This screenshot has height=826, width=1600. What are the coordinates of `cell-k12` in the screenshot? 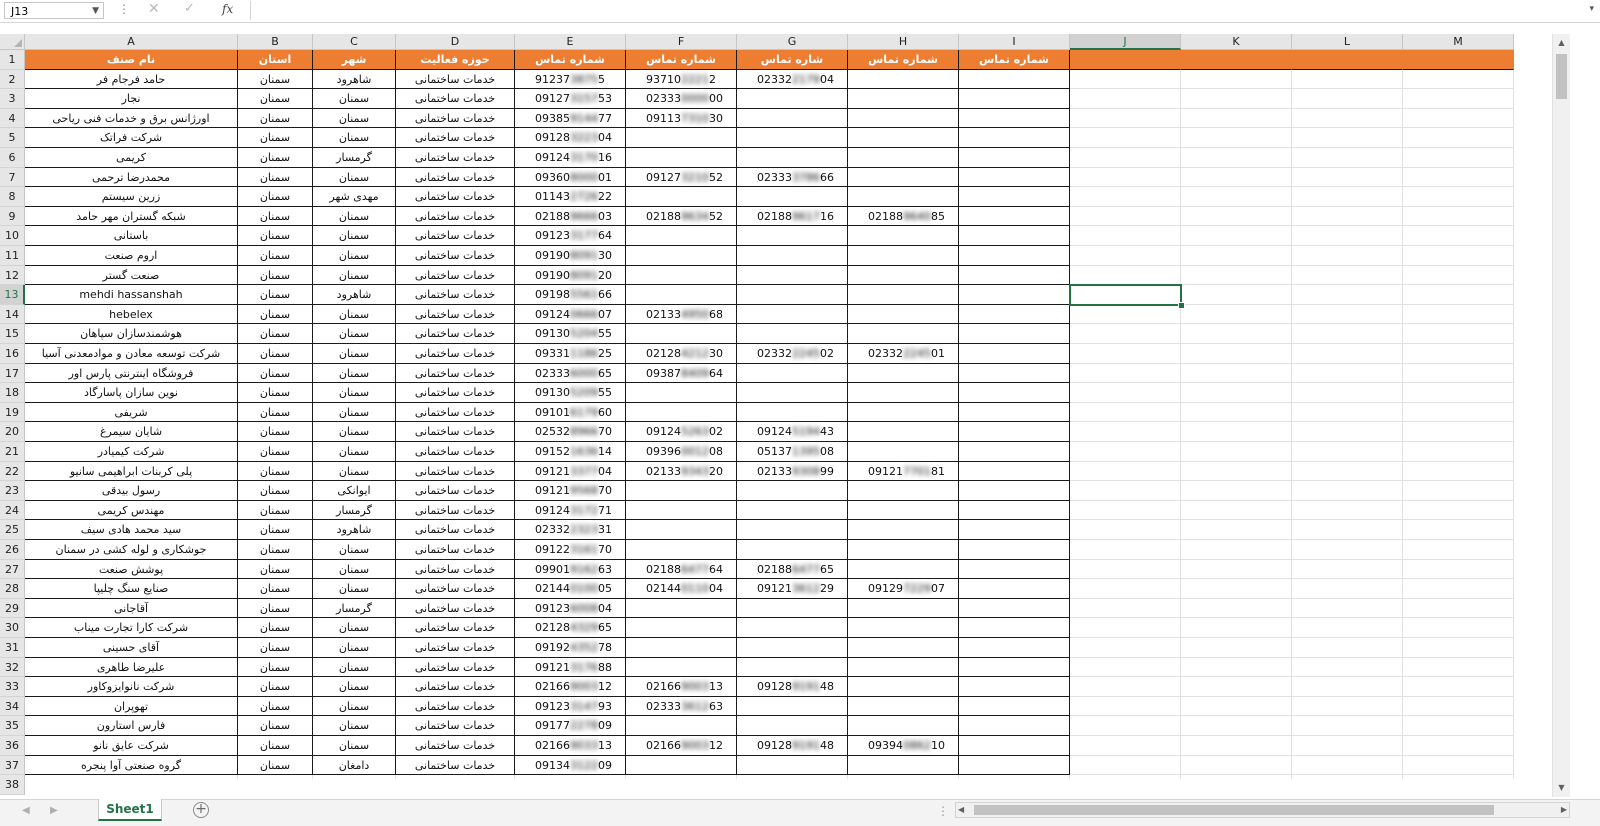 It's located at (1236, 275).